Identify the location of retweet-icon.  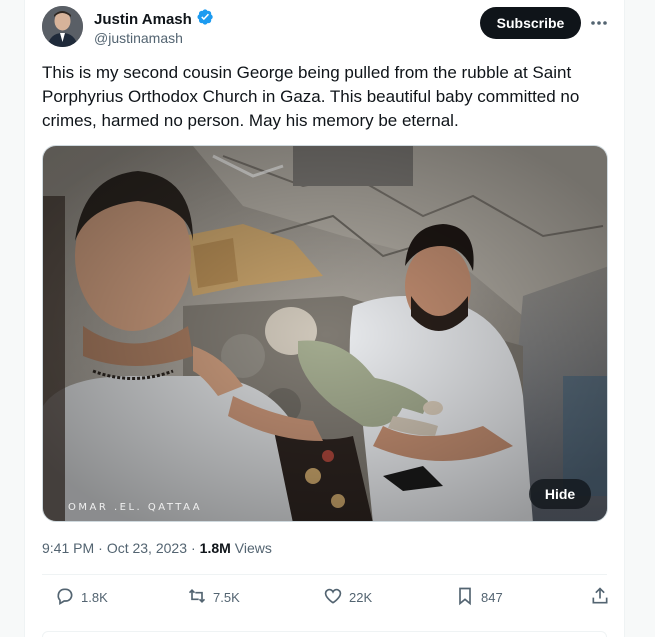
(197, 597).